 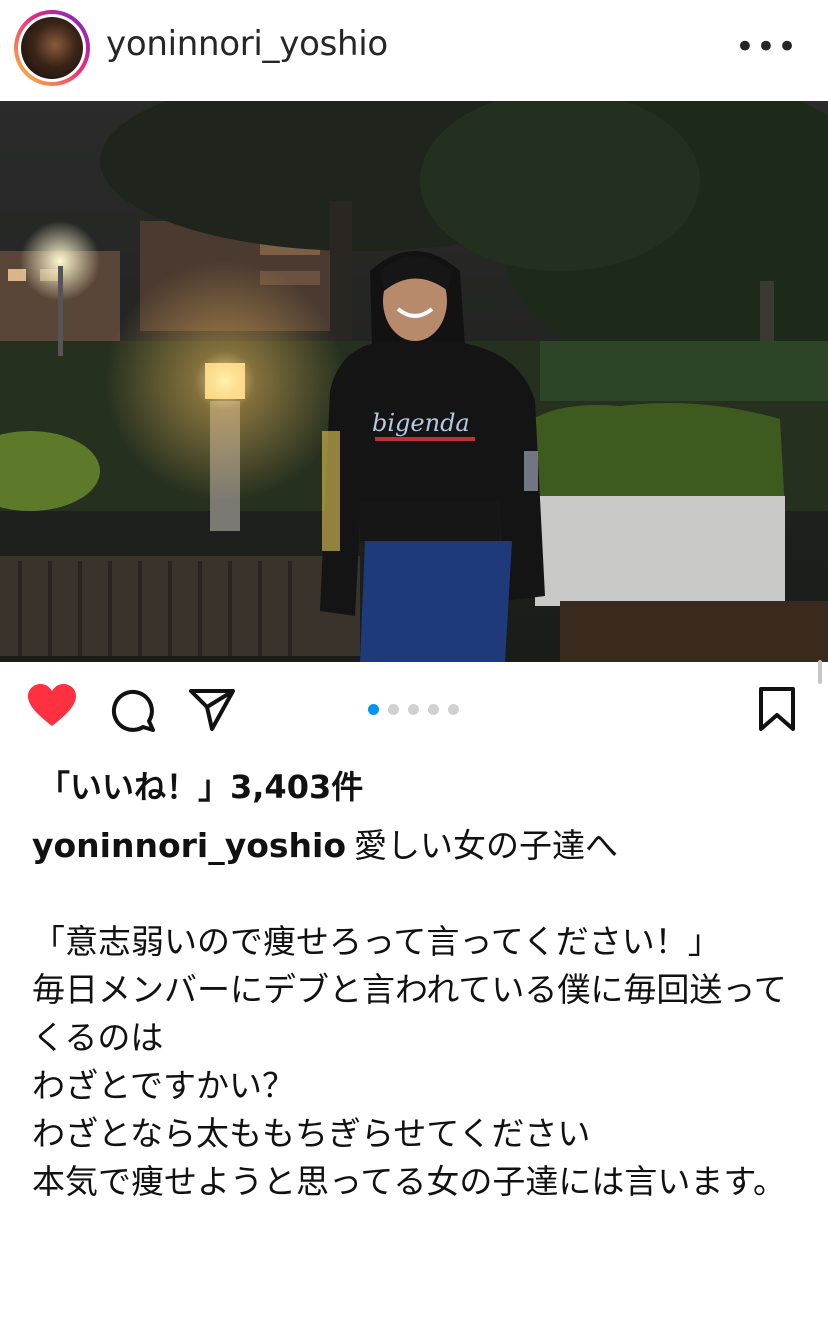 I want to click on scrollbar, so click(x=820, y=672).